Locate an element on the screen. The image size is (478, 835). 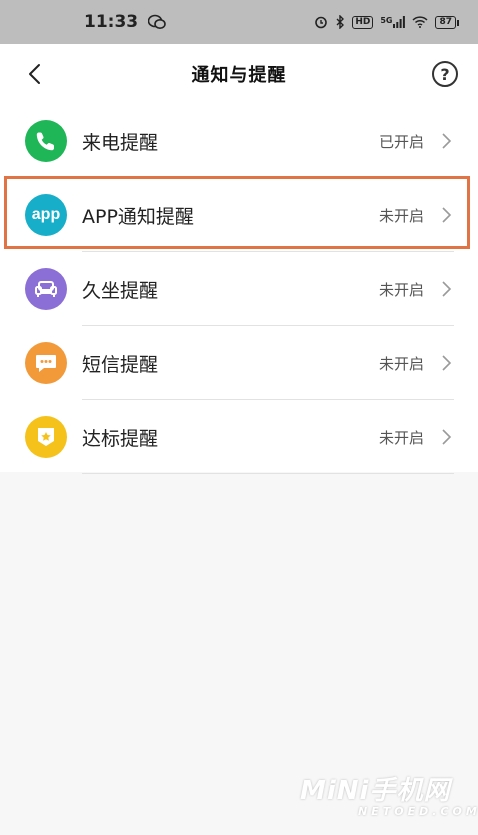
watermark: MiNi手机网 NETOED.COM is located at coordinates (389, 794).